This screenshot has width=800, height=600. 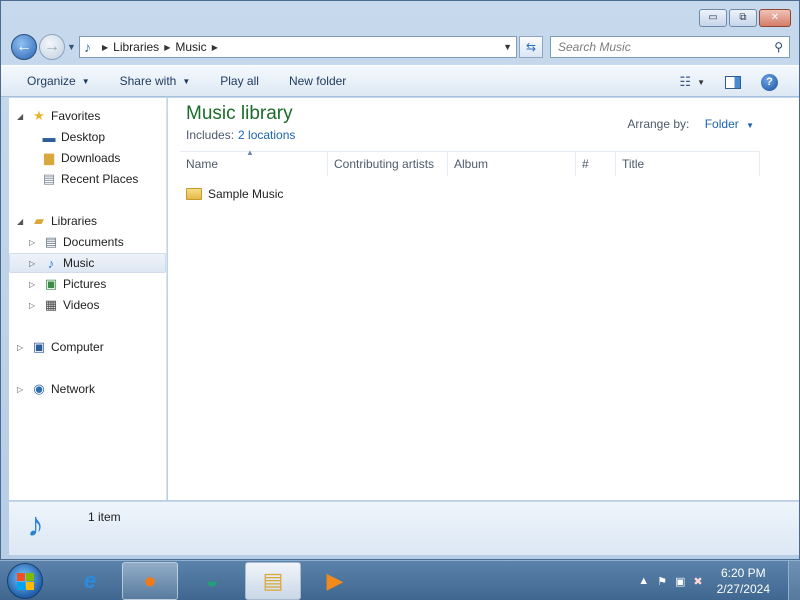 What do you see at coordinates (57, 221) in the screenshot?
I see `tree-libraries: ◢ ▰ Libraries` at bounding box center [57, 221].